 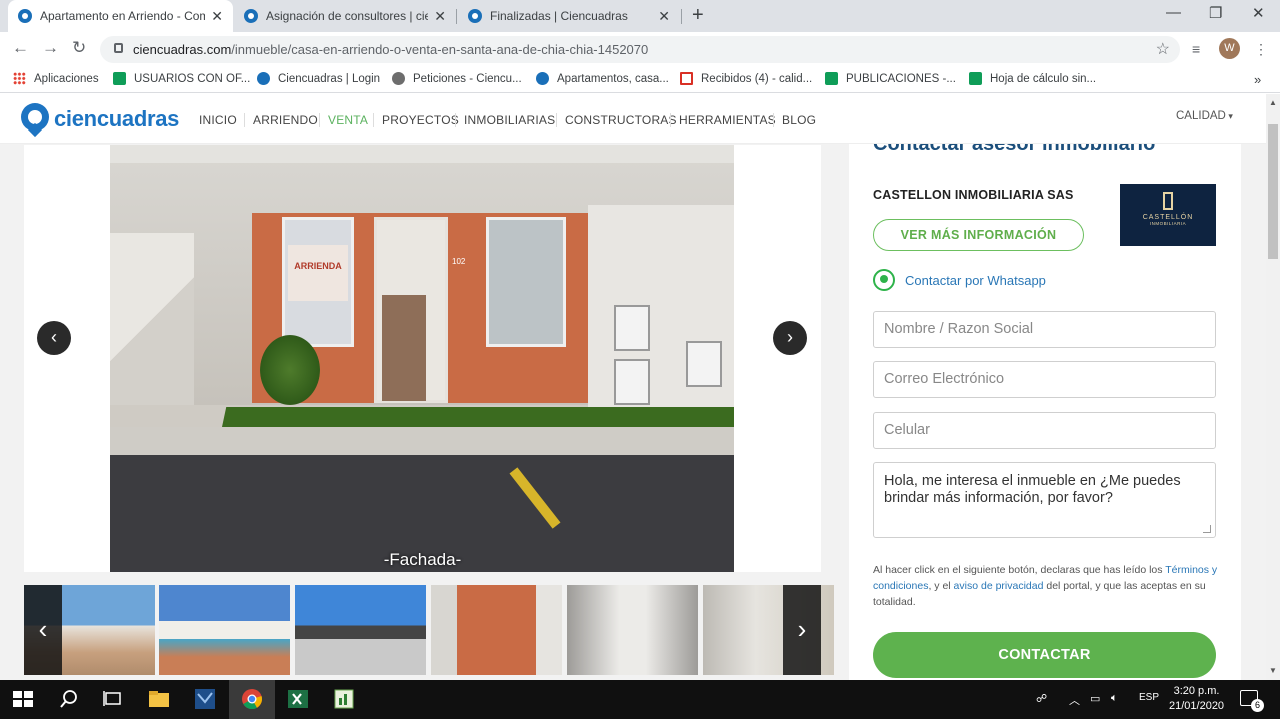 What do you see at coordinates (263, 78) in the screenshot?
I see `ciencuadras-icon` at bounding box center [263, 78].